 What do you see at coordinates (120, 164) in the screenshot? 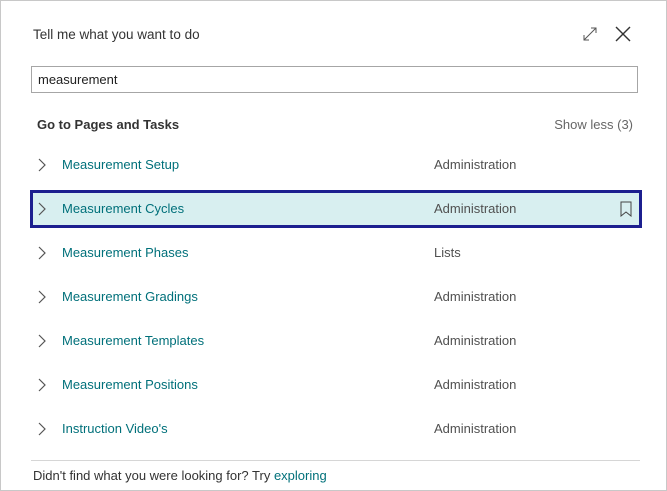
I see `result-name: Measurement Setup` at bounding box center [120, 164].